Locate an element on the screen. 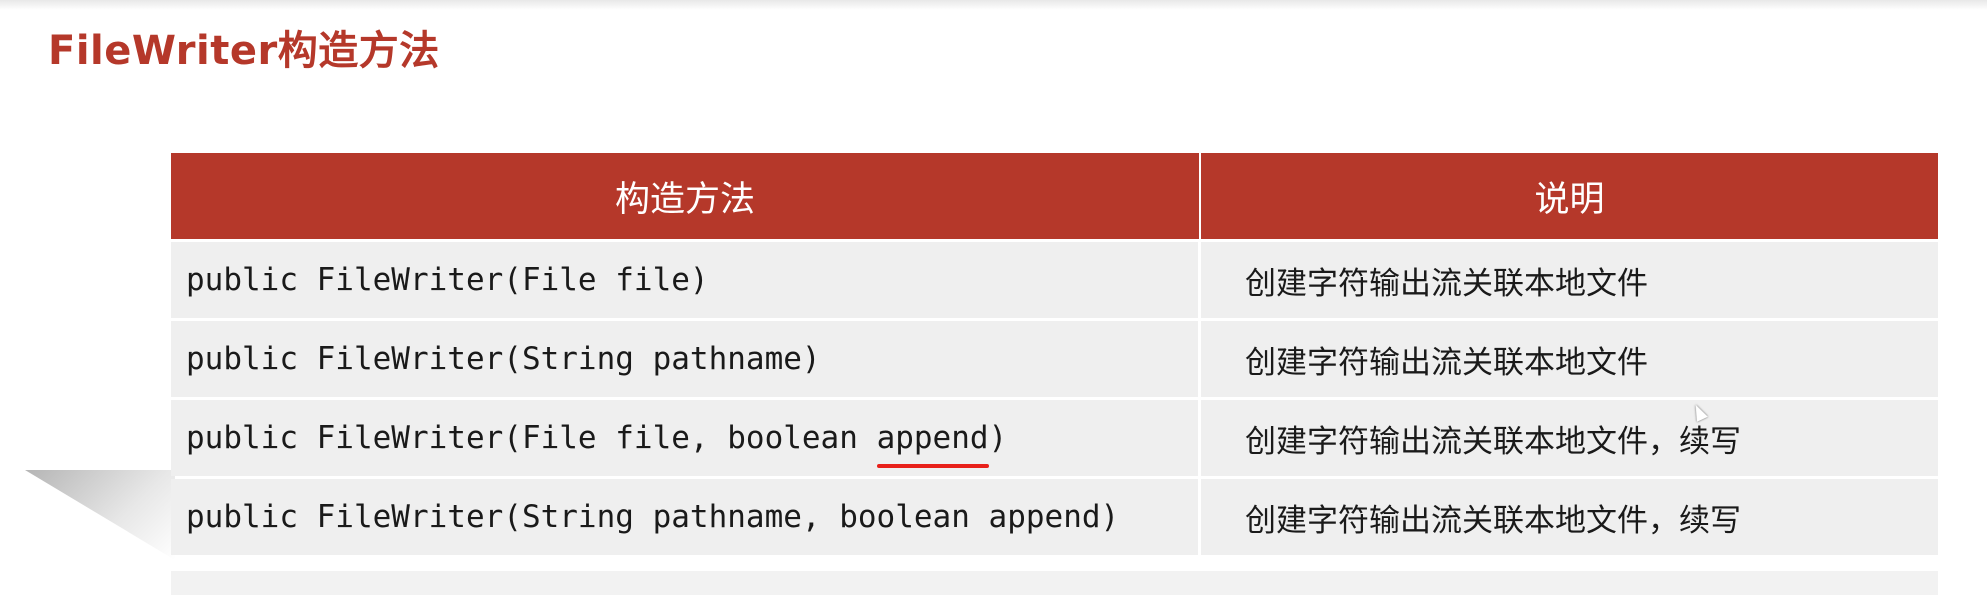  constructor-code: public FileWriter(File file) is located at coordinates (686, 280).